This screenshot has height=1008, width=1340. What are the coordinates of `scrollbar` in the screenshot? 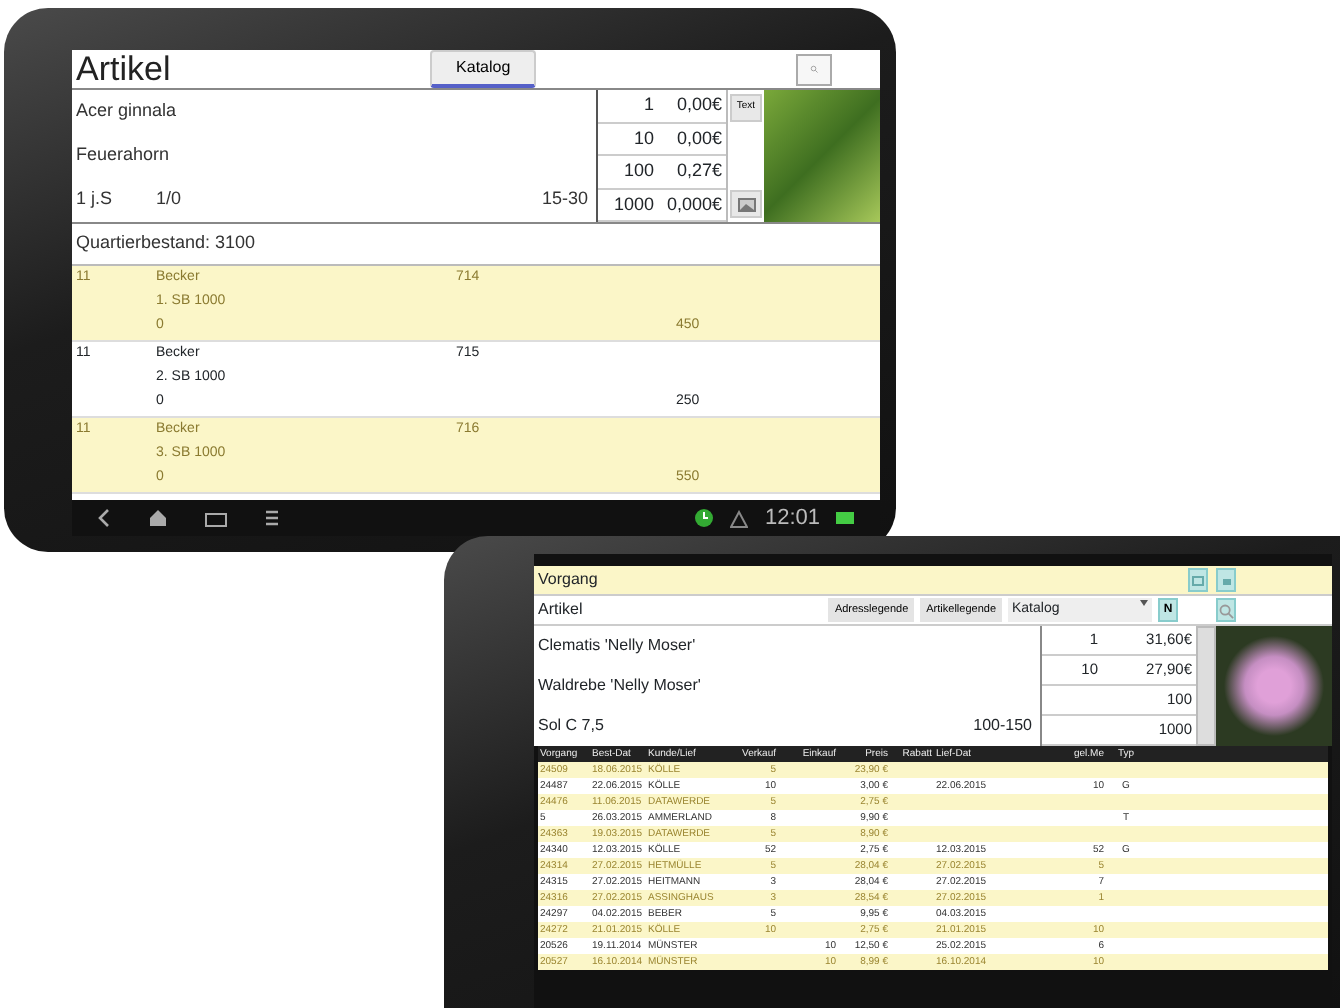 It's located at (1206, 686).